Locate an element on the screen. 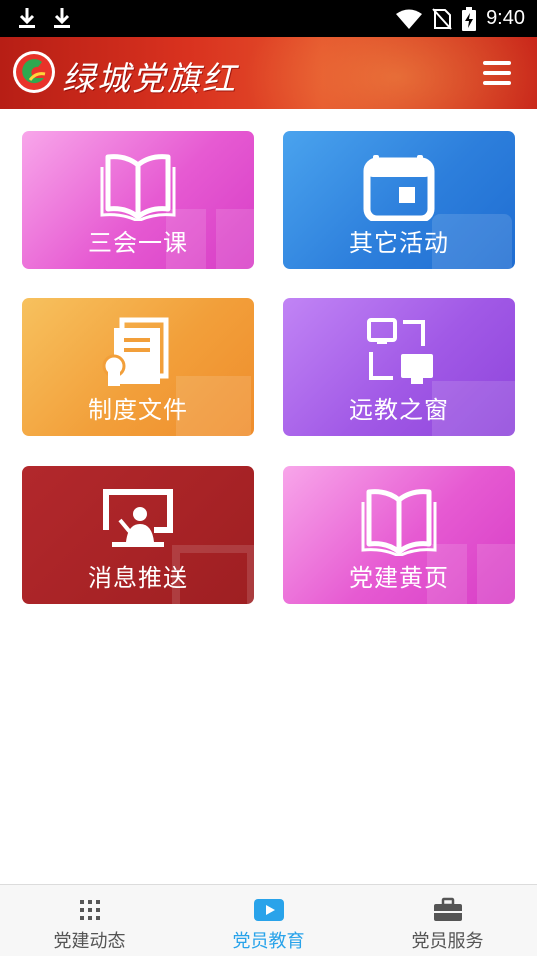 This screenshot has height=956, width=537. tile-regulations: 制度文件 is located at coordinates (138, 367).